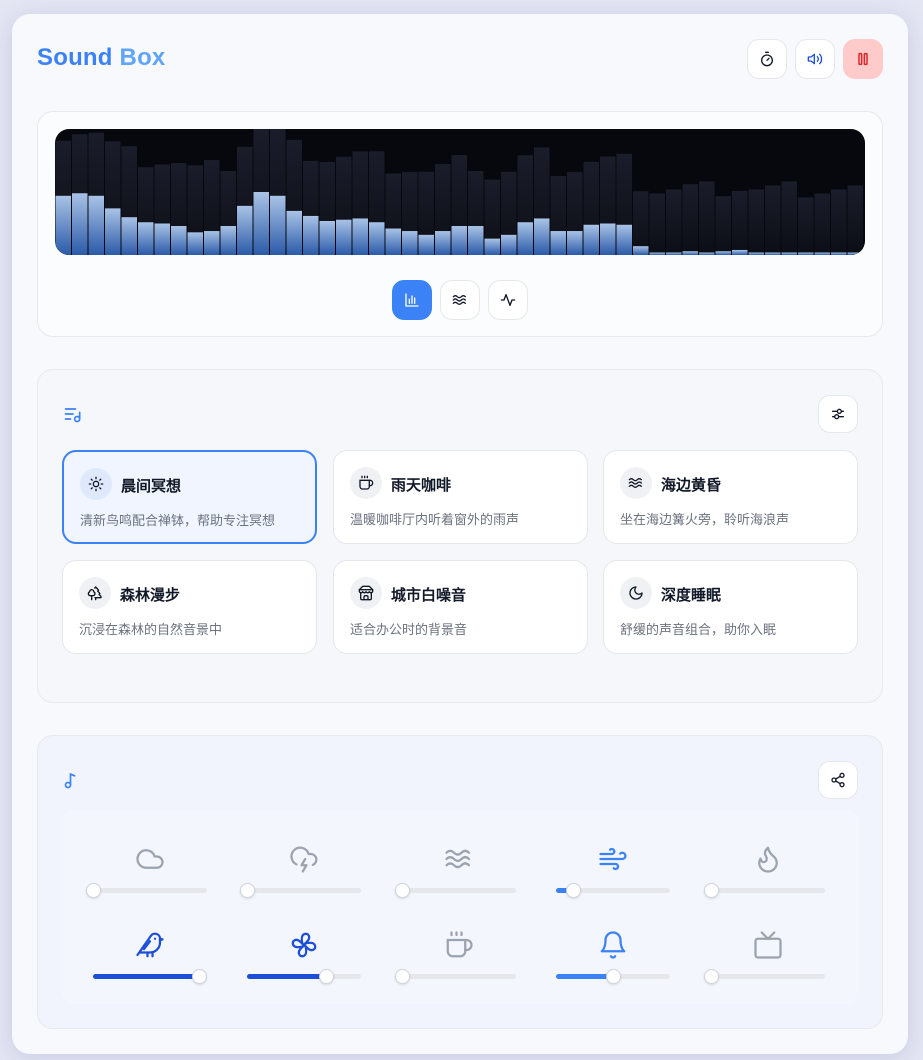 This screenshot has width=923, height=1060. What do you see at coordinates (412, 300) in the screenshot?
I see `mode-bars-button` at bounding box center [412, 300].